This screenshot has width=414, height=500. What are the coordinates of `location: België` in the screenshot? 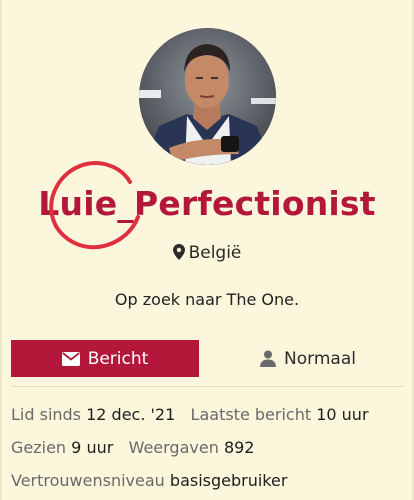 It's located at (207, 253).